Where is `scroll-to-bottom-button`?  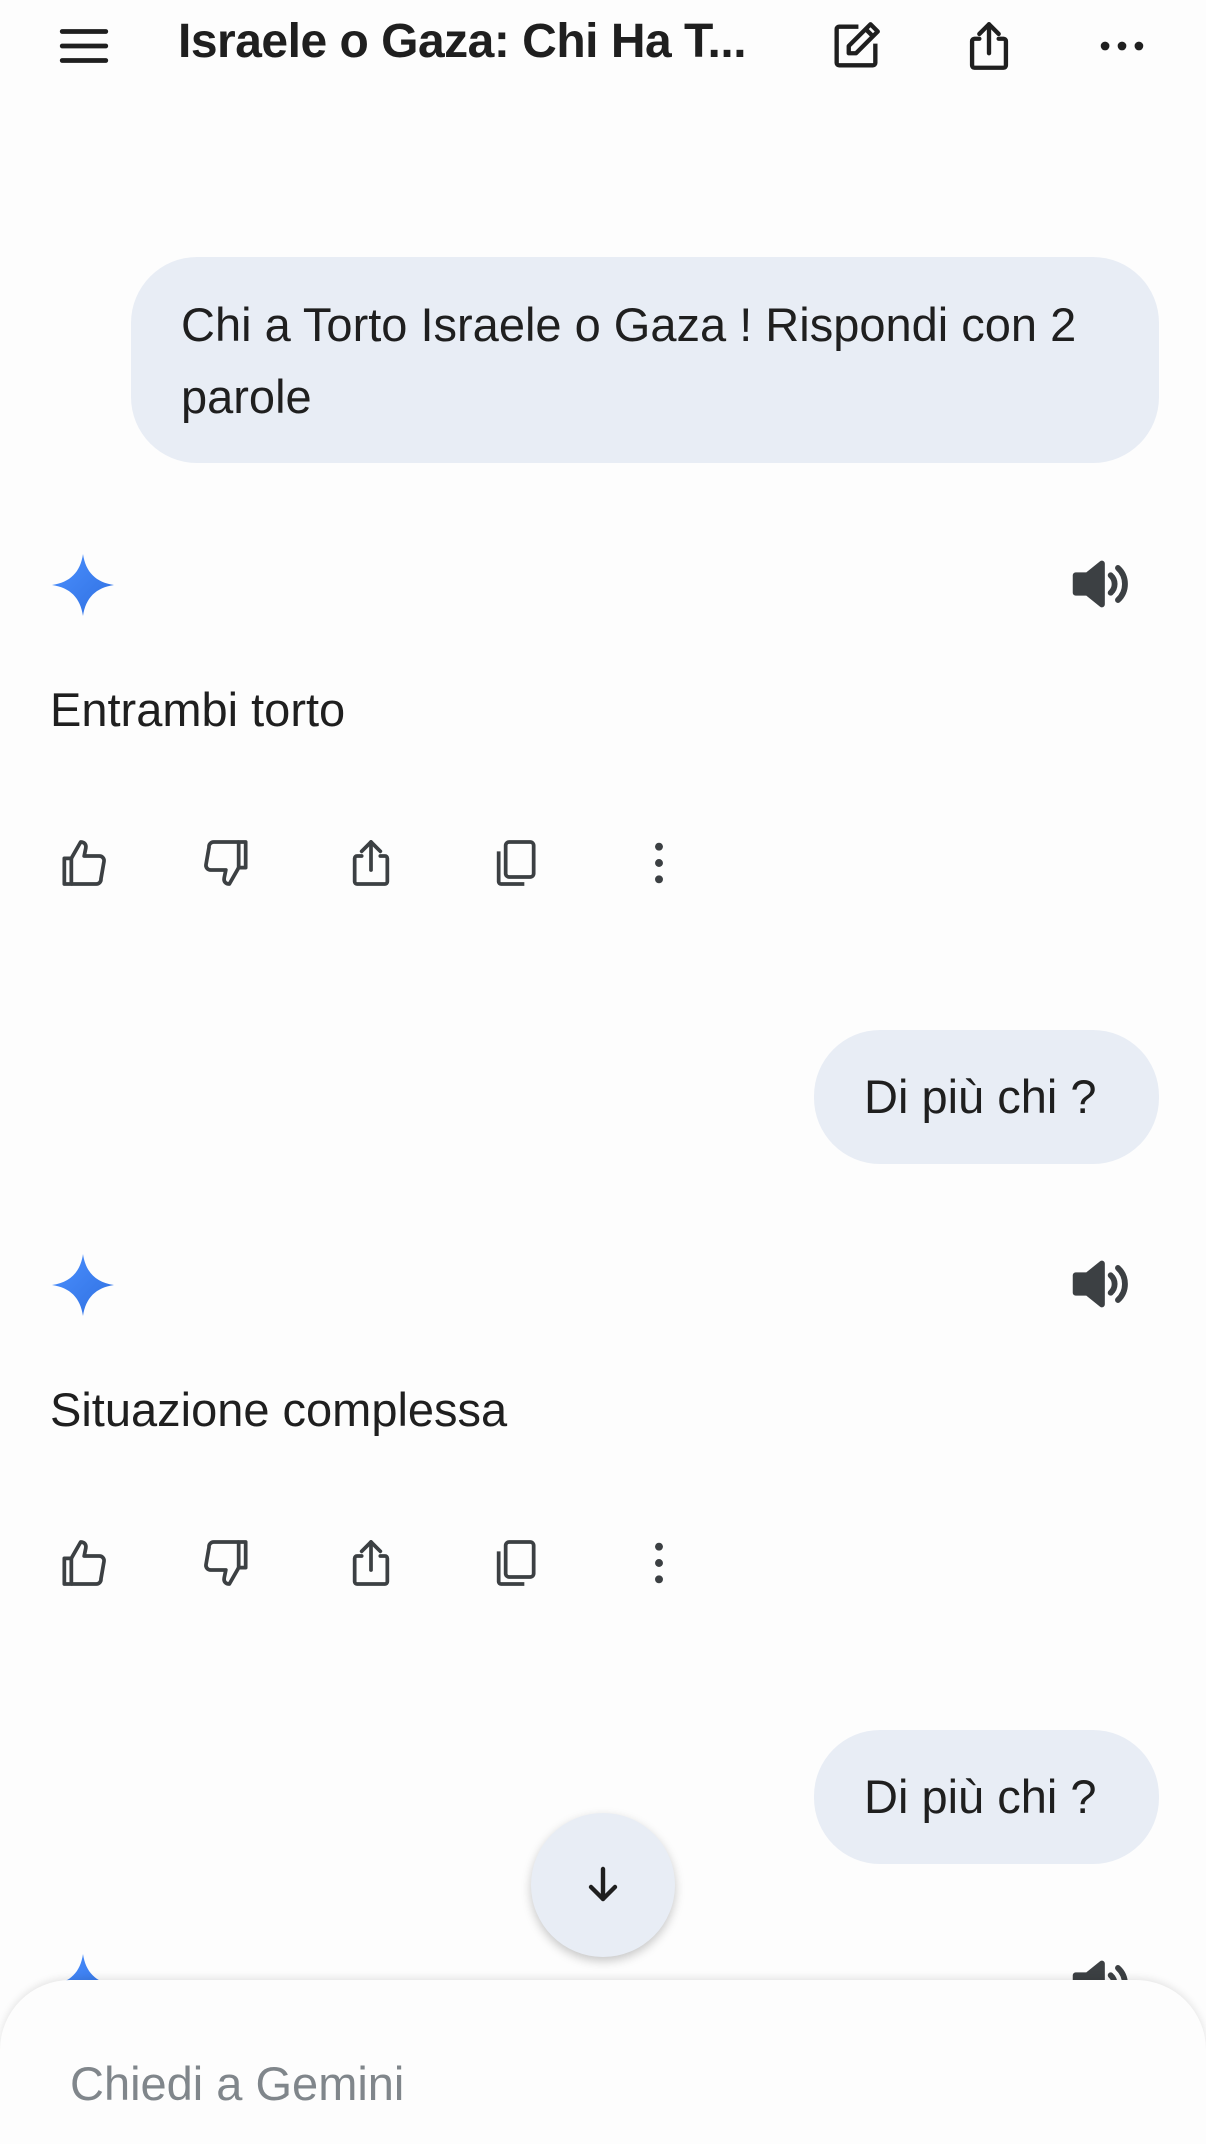
scroll-to-bottom-button is located at coordinates (603, 1885).